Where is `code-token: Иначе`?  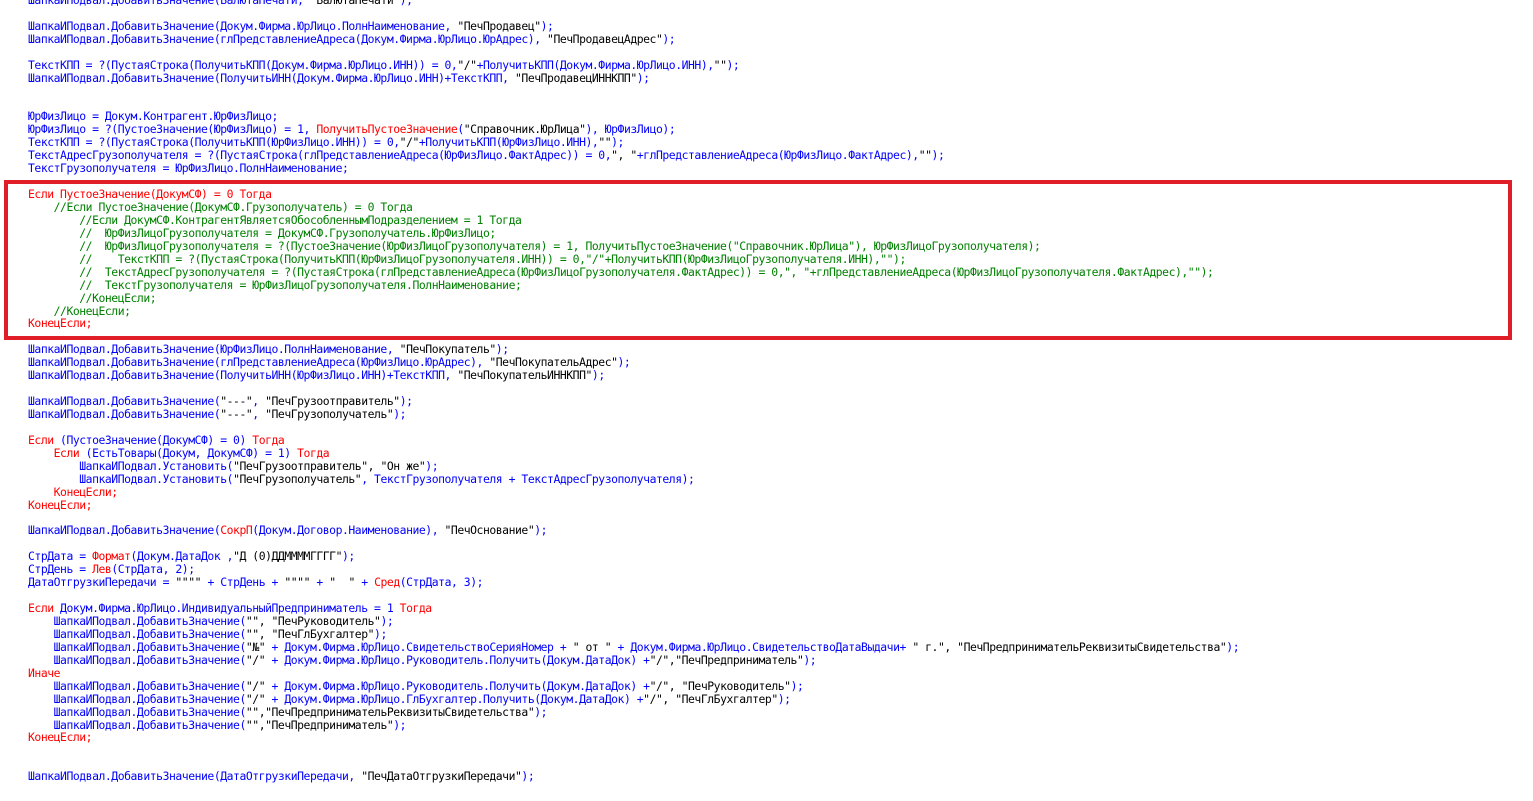
code-token: Иначе is located at coordinates (44, 672).